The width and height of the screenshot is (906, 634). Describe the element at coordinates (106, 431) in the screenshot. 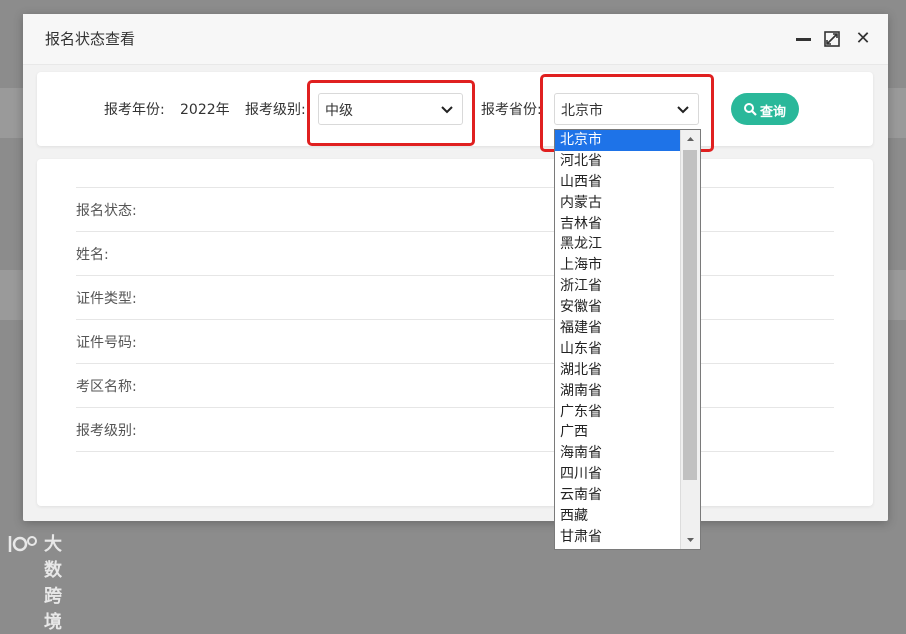

I see `detail-label: 报考级别:` at that location.